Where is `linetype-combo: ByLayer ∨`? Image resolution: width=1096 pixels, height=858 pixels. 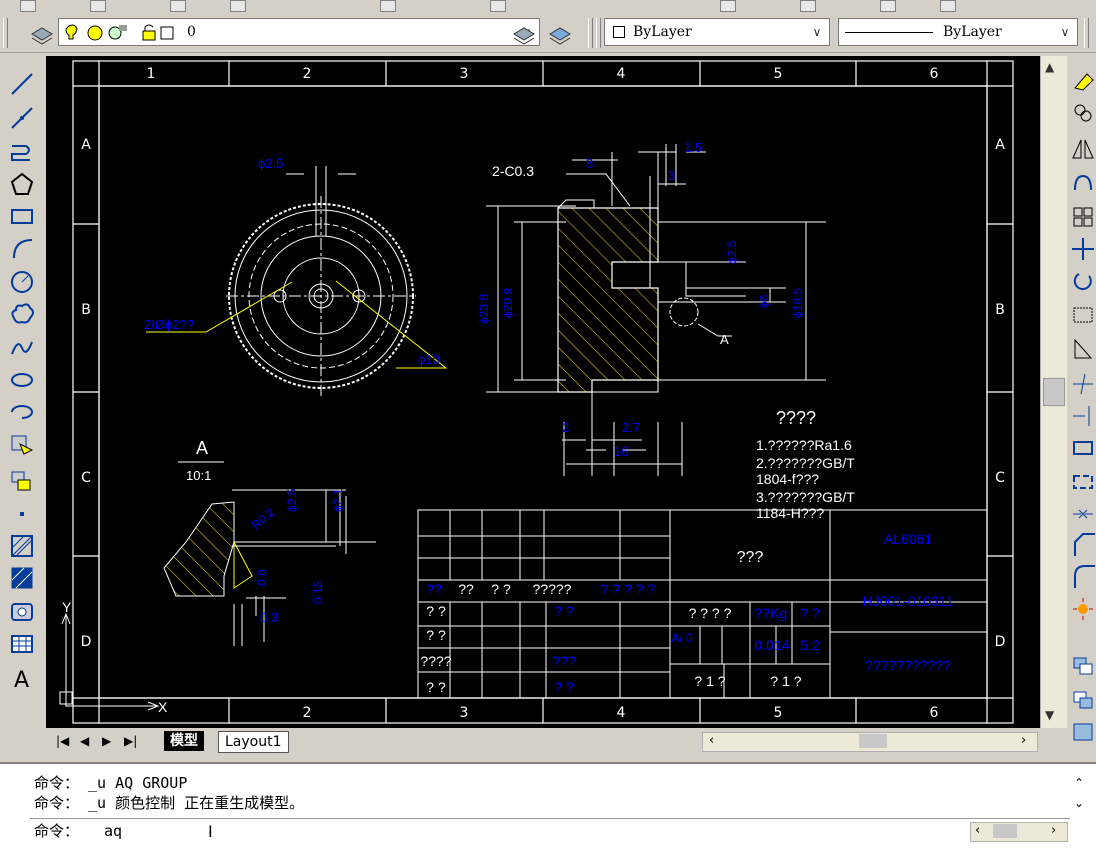
linetype-combo: ByLayer ∨ is located at coordinates (958, 32).